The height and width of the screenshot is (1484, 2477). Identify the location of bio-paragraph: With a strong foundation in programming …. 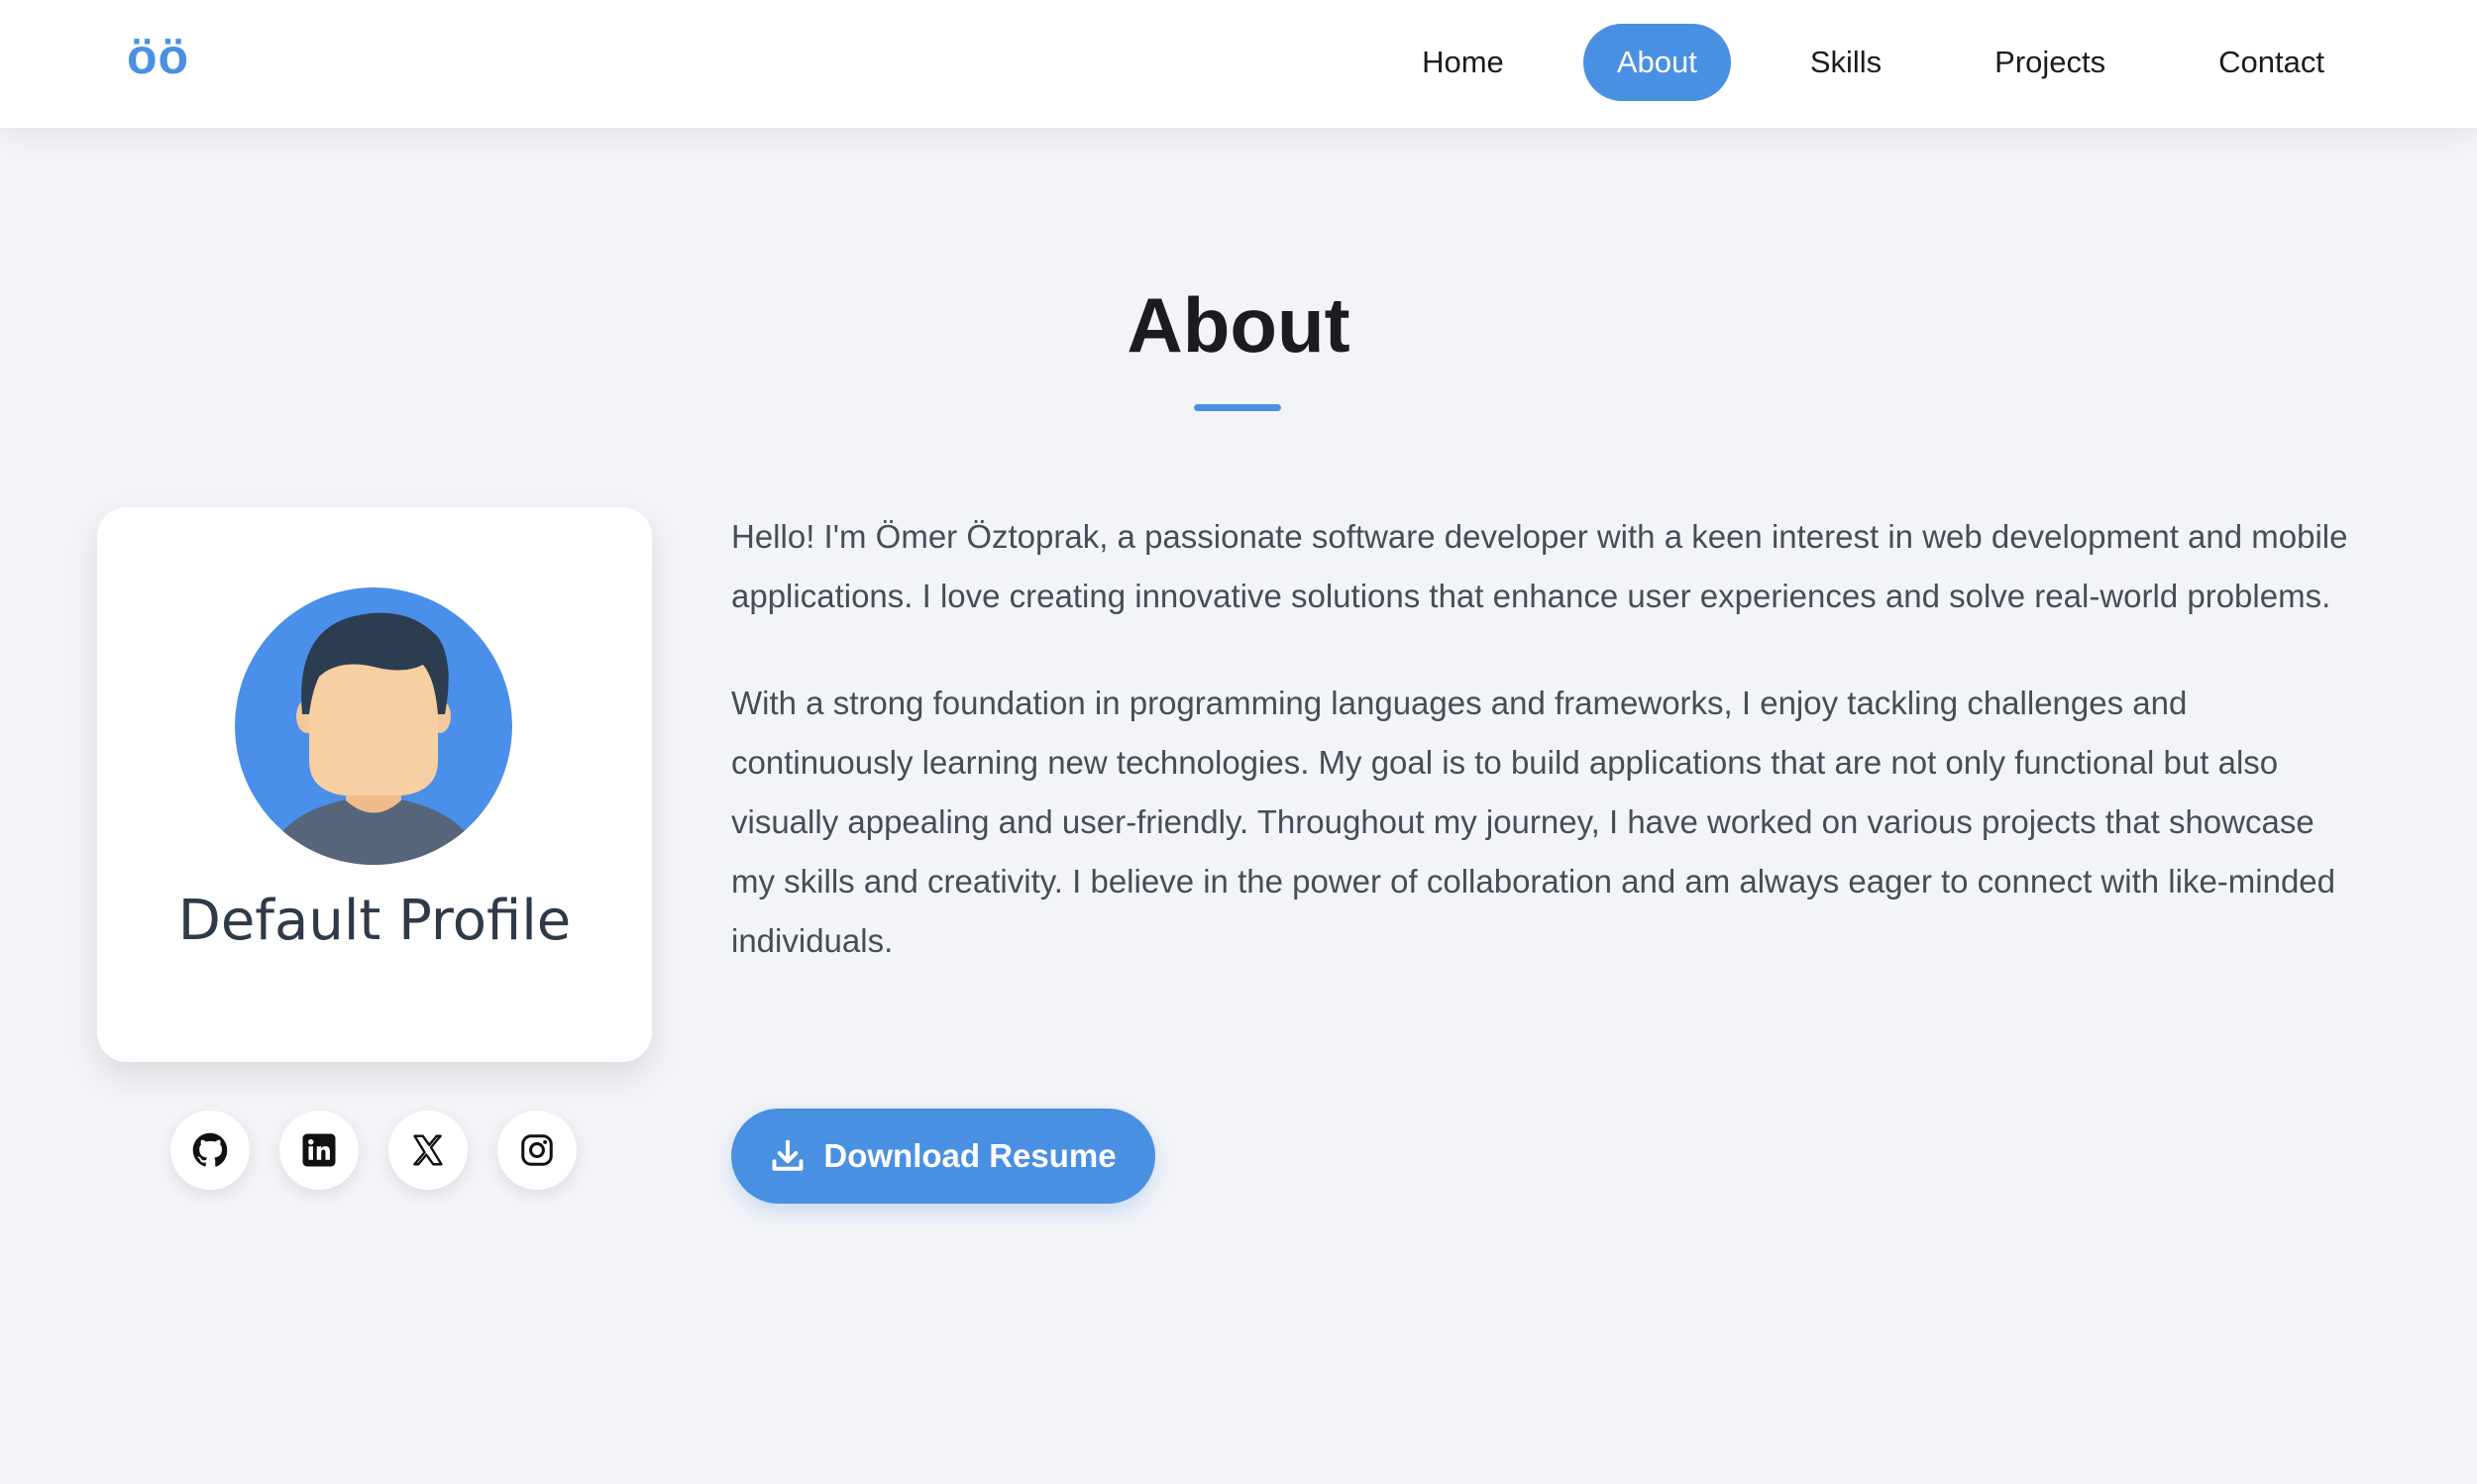
(1534, 822).